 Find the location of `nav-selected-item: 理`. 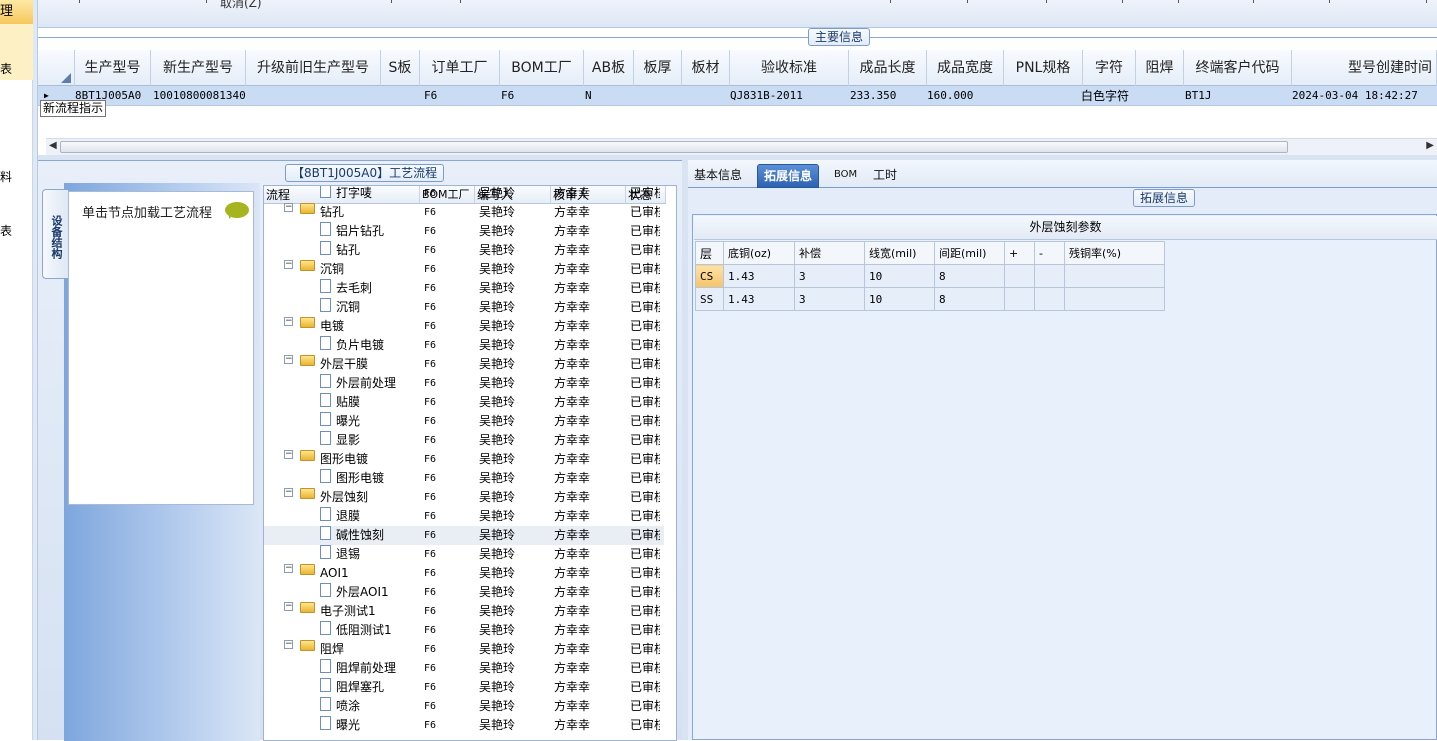

nav-selected-item: 理 is located at coordinates (16, 12).